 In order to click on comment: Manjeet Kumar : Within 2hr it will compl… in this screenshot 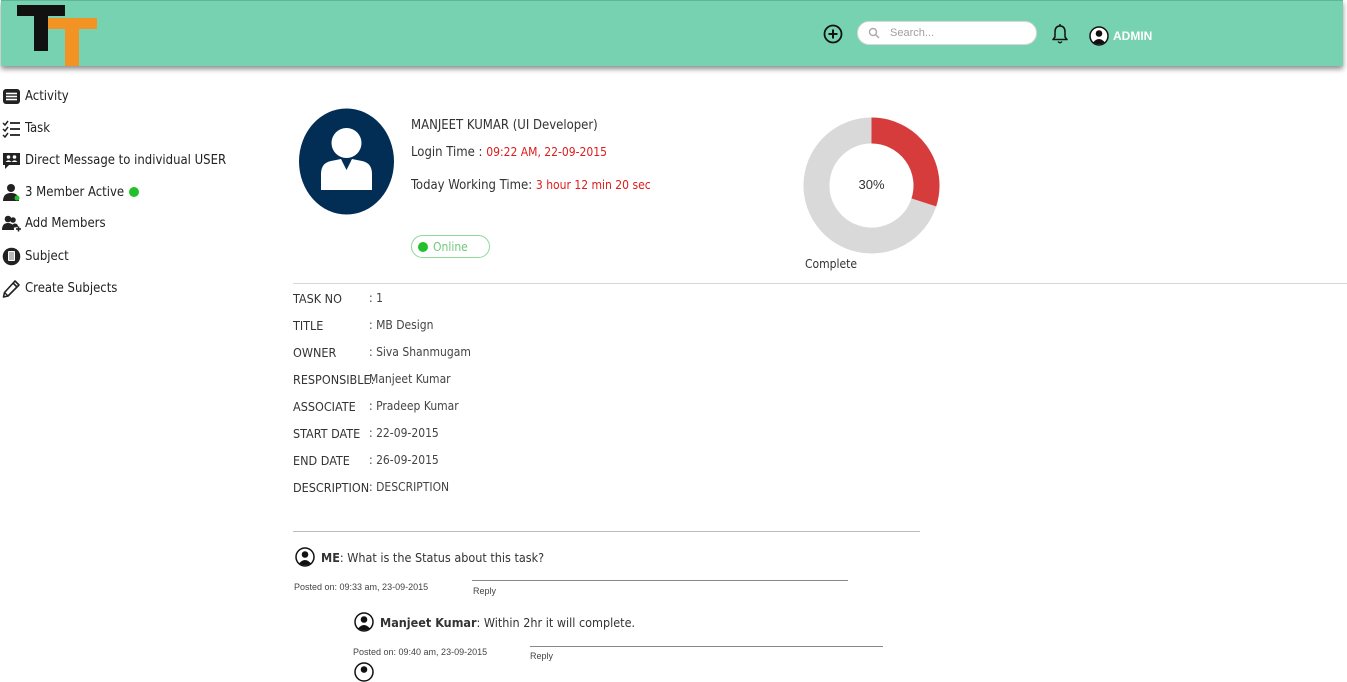, I will do `click(494, 622)`.